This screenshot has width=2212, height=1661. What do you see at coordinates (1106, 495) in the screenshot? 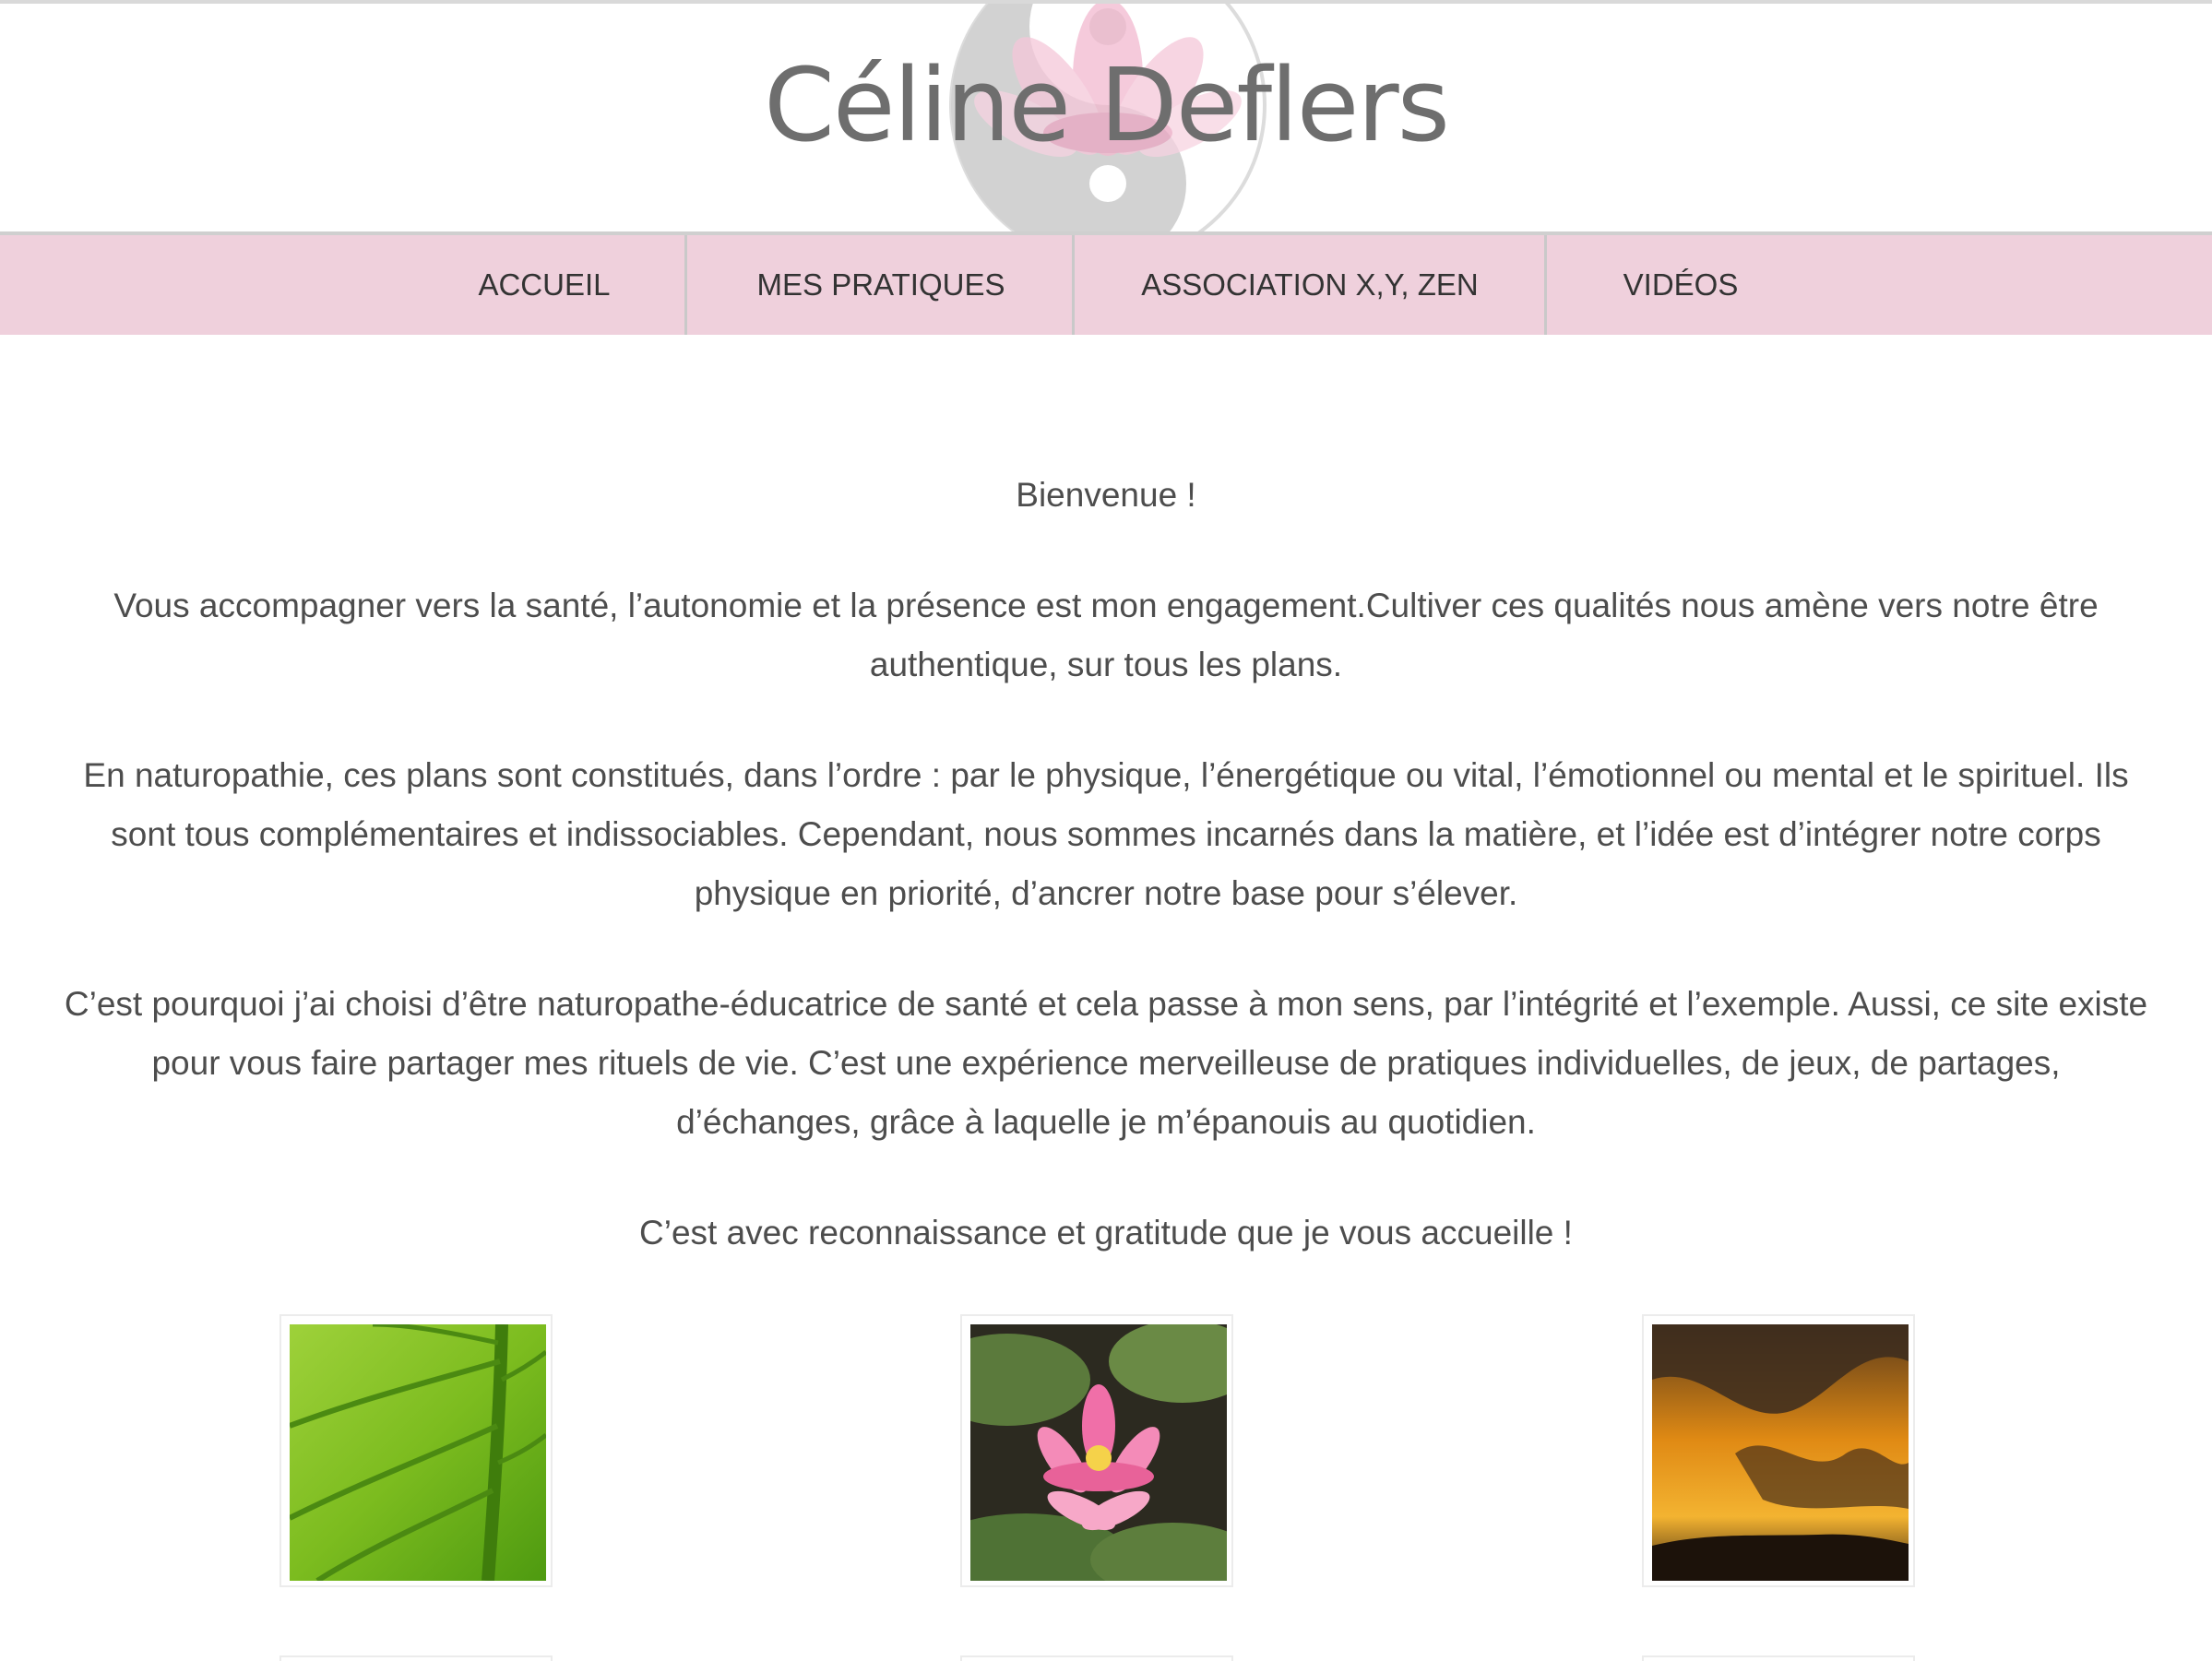
I see `welcome-heading: Bienvenue !` at bounding box center [1106, 495].